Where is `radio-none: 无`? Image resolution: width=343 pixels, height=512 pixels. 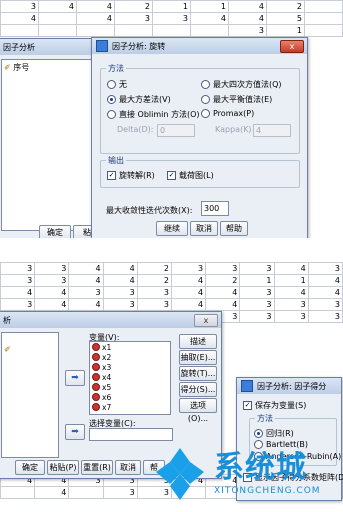
radio-none: 无 is located at coordinates (117, 84).